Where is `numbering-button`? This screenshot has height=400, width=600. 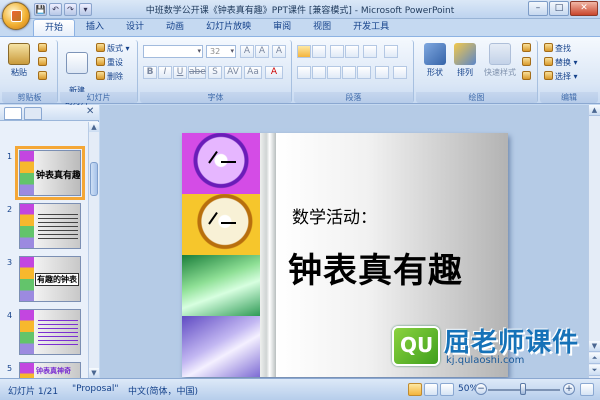 numbering-button is located at coordinates (319, 51).